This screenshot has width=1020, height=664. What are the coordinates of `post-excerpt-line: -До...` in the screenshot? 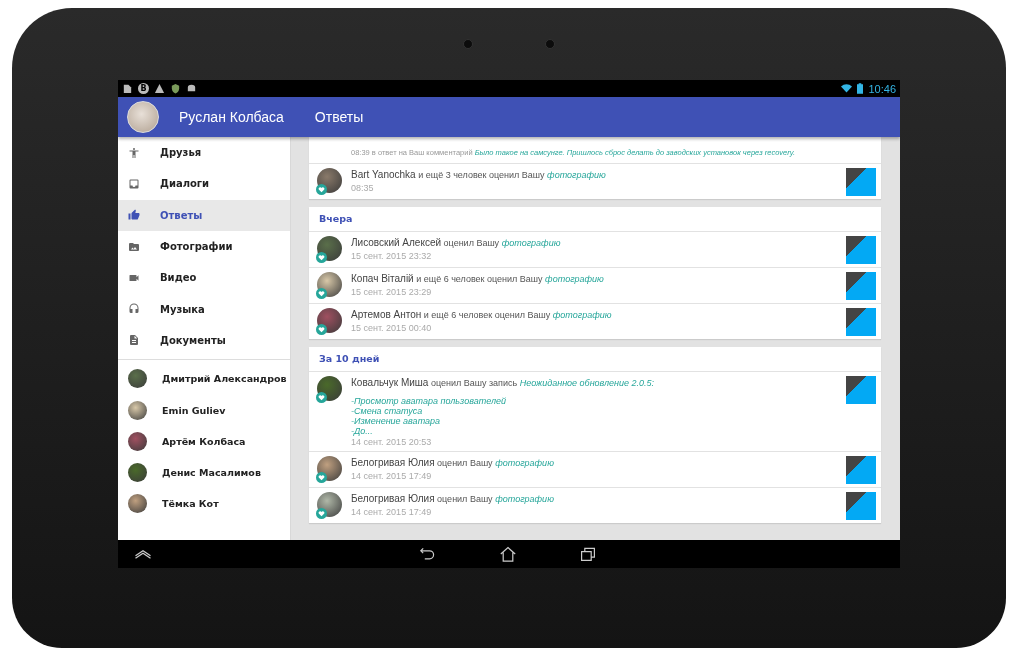 It's located at (362, 431).